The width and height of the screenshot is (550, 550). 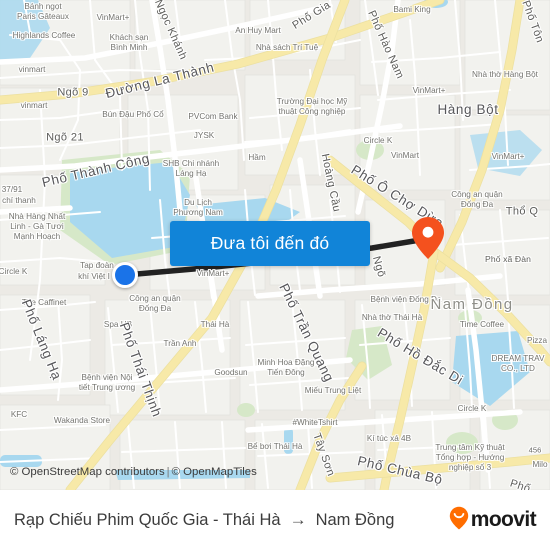 What do you see at coordinates (298, 519) in the screenshot?
I see `arrow-right-icon: →` at bounding box center [298, 519].